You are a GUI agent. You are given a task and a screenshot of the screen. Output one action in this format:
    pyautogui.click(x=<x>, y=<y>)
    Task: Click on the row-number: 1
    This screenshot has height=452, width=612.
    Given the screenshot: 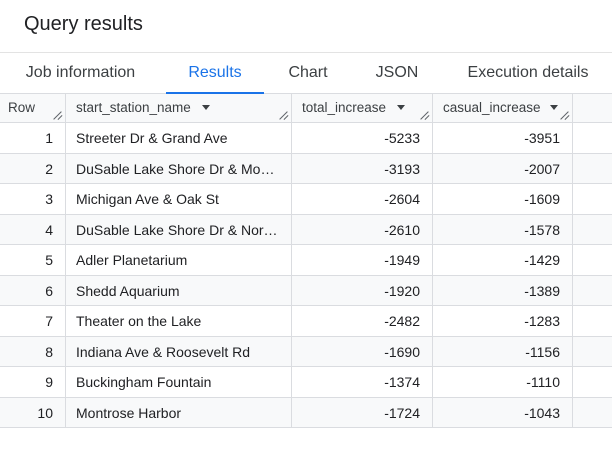 What is the action you would take?
    pyautogui.click(x=33, y=138)
    